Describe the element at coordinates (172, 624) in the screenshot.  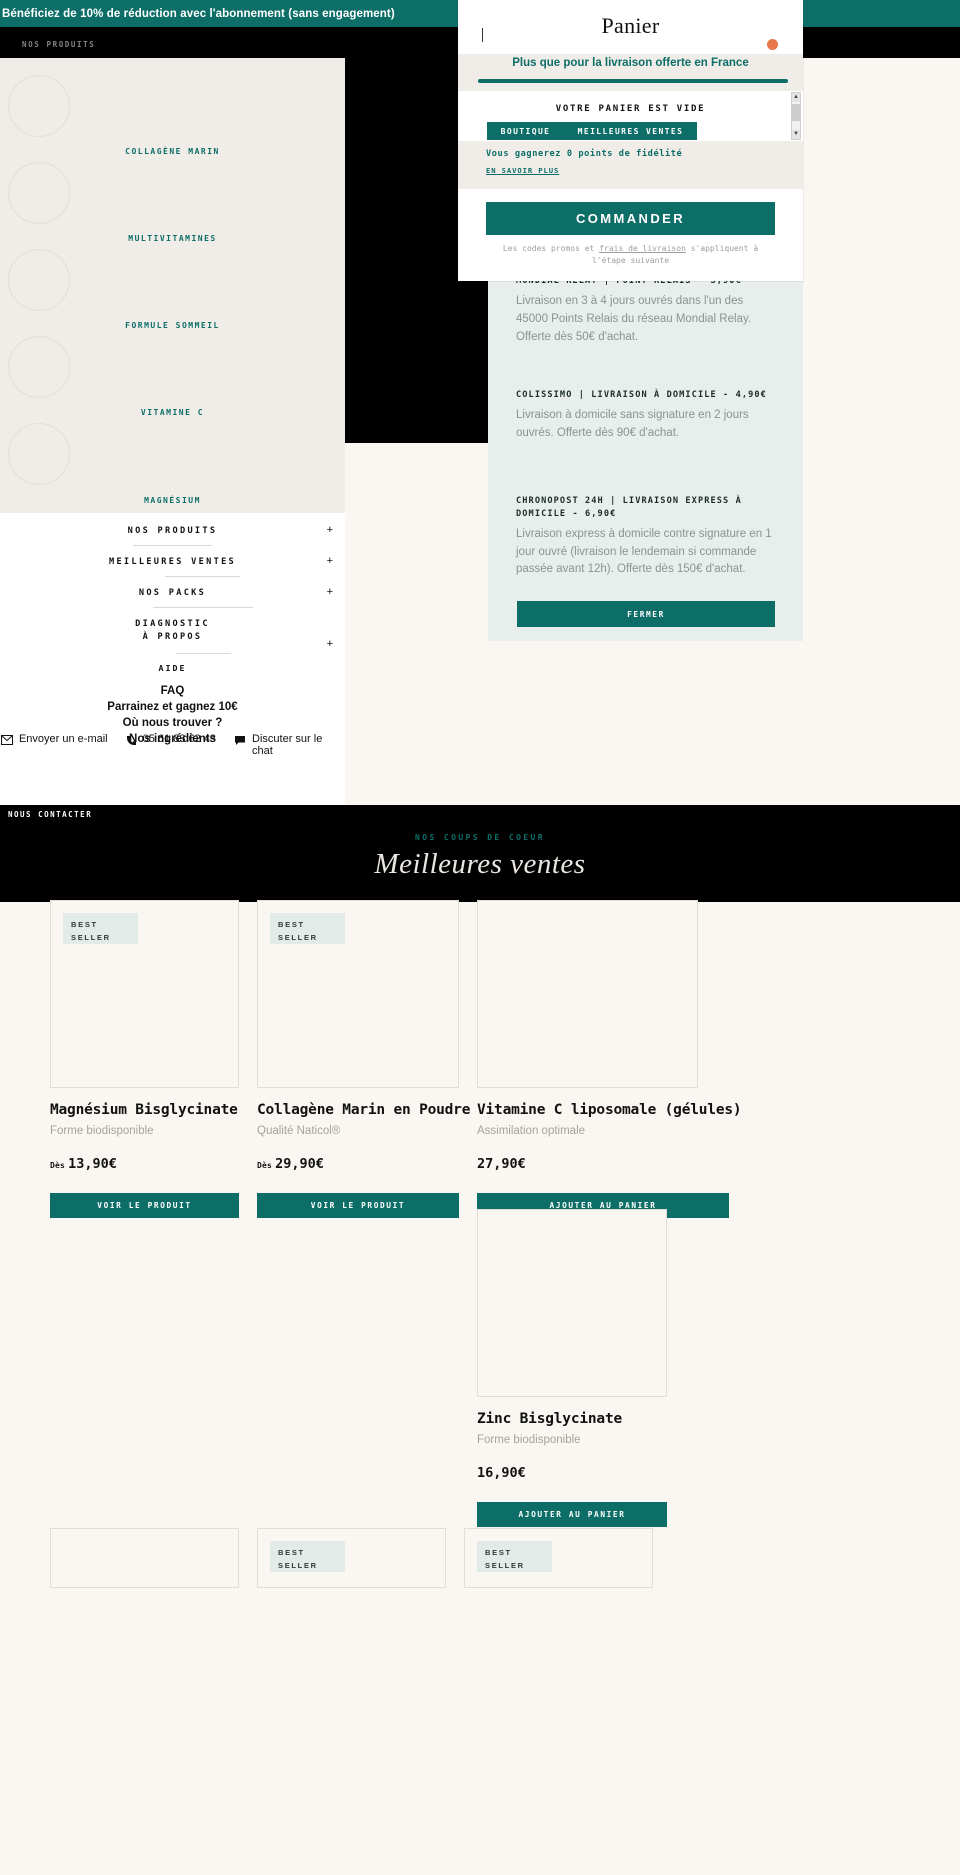
I see `nav-item-diagnostic: DIAGNOSTIC` at that location.